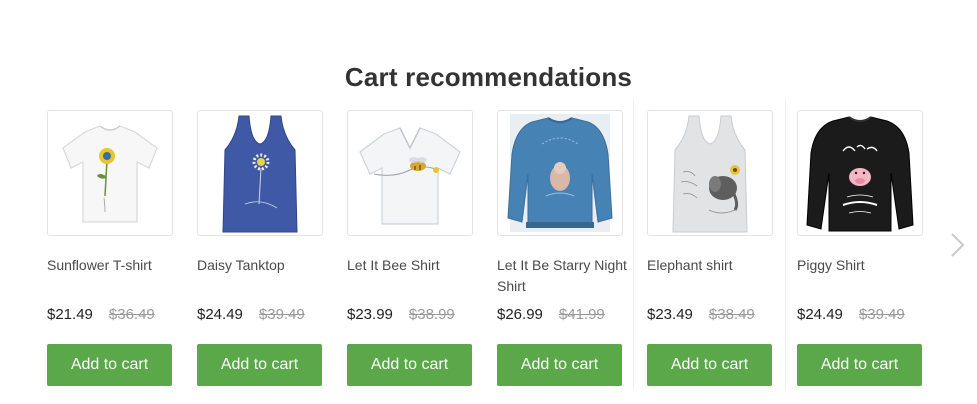 The height and width of the screenshot is (404, 977). Describe the element at coordinates (70, 314) in the screenshot. I see `product-price: $21.49` at that location.